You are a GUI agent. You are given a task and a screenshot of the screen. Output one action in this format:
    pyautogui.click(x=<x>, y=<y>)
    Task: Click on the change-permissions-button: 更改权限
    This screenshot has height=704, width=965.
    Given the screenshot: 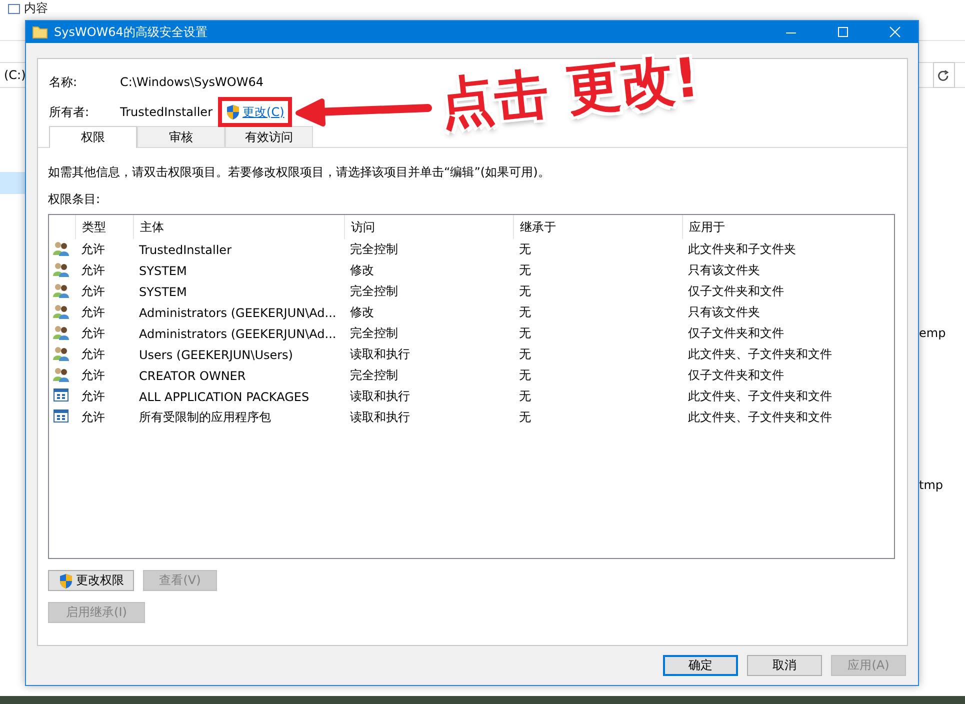 What is the action you would take?
    pyautogui.click(x=91, y=580)
    